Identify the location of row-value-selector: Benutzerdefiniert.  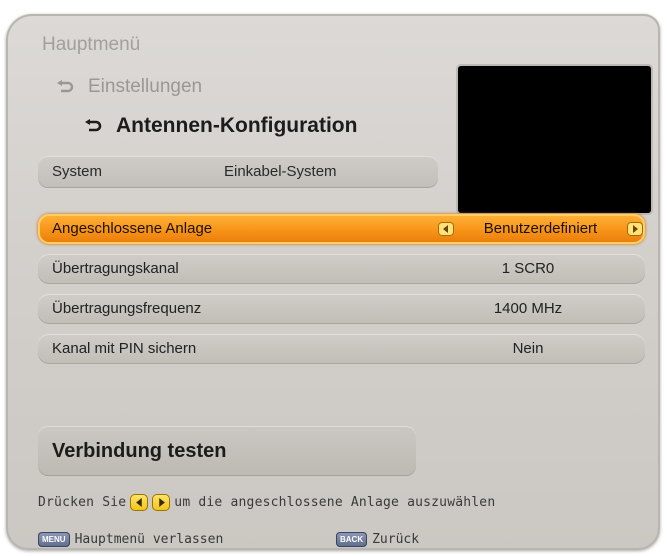
(540, 228).